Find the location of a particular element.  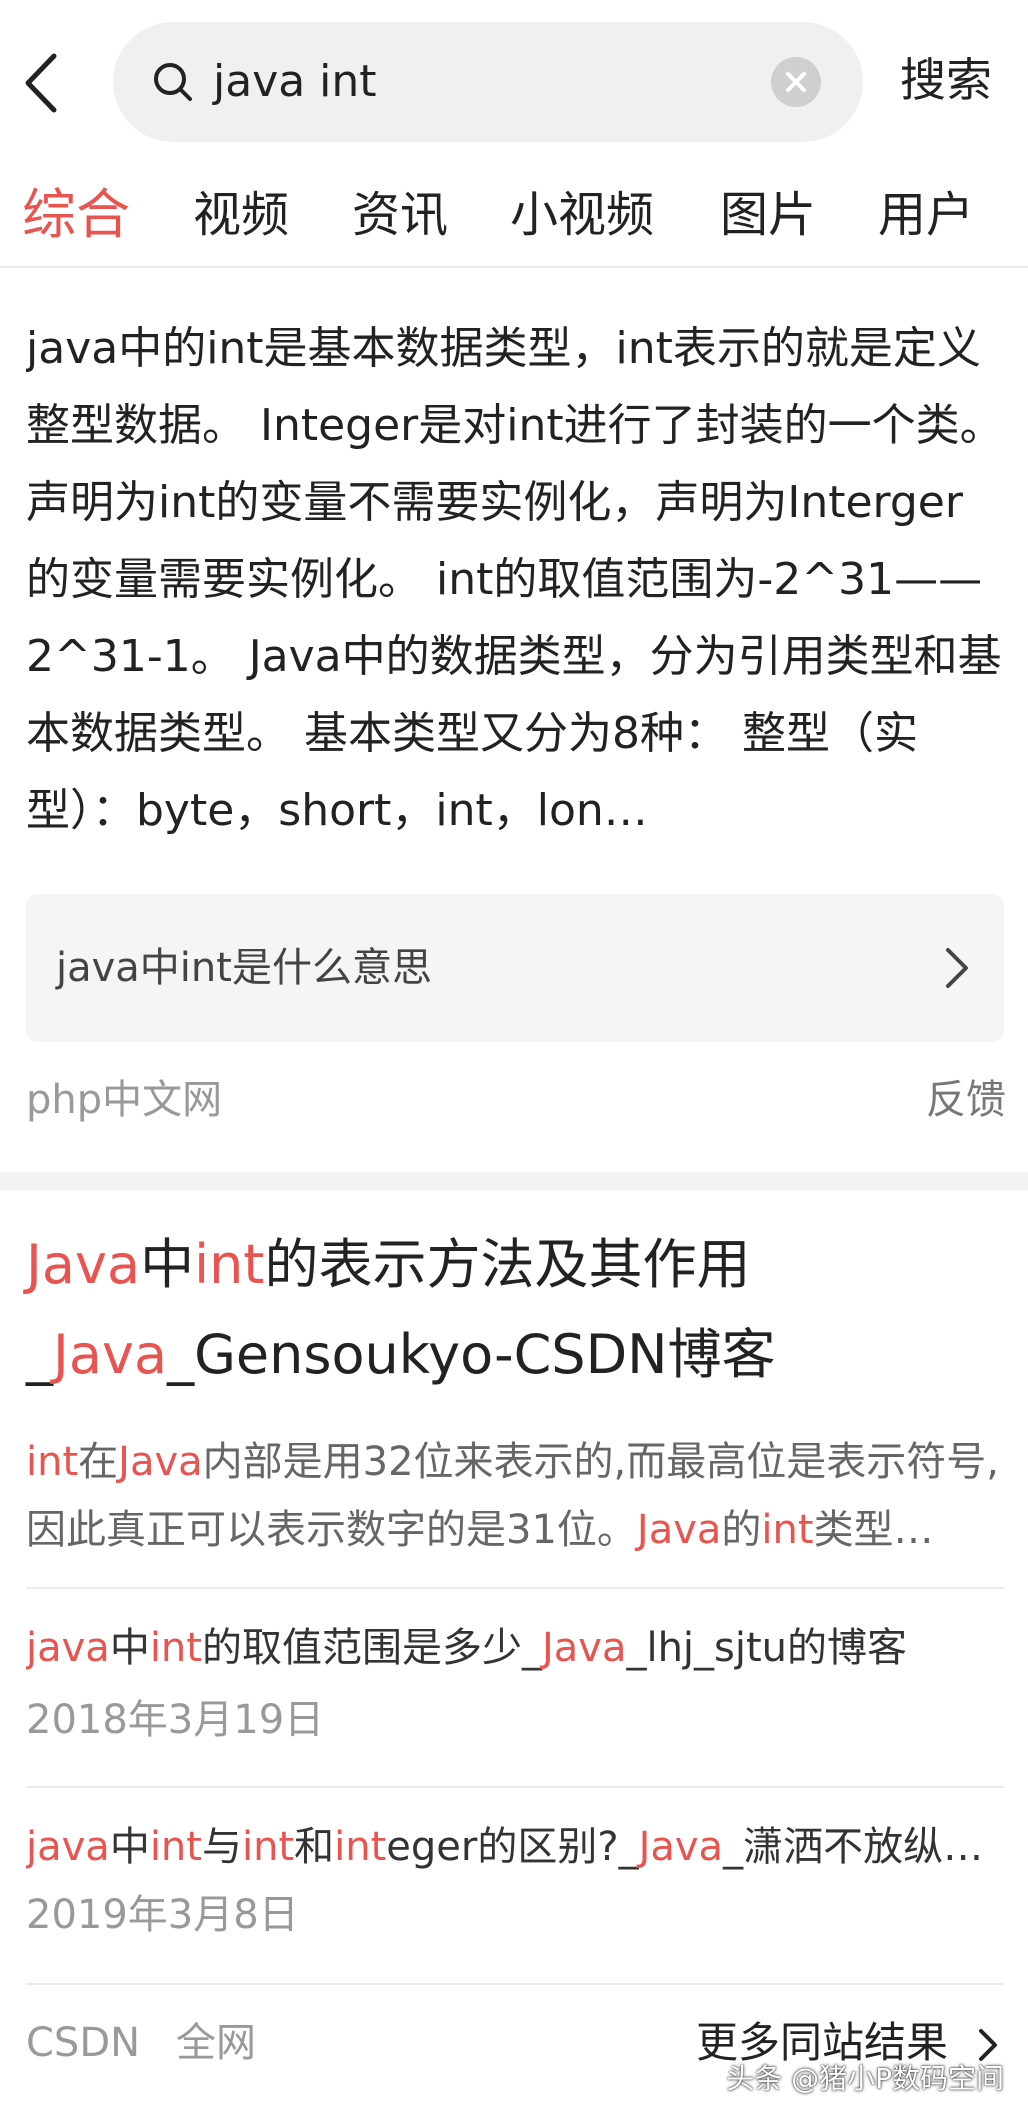

sub-title-text: eger的区别?_ is located at coordinates (512, 1847).